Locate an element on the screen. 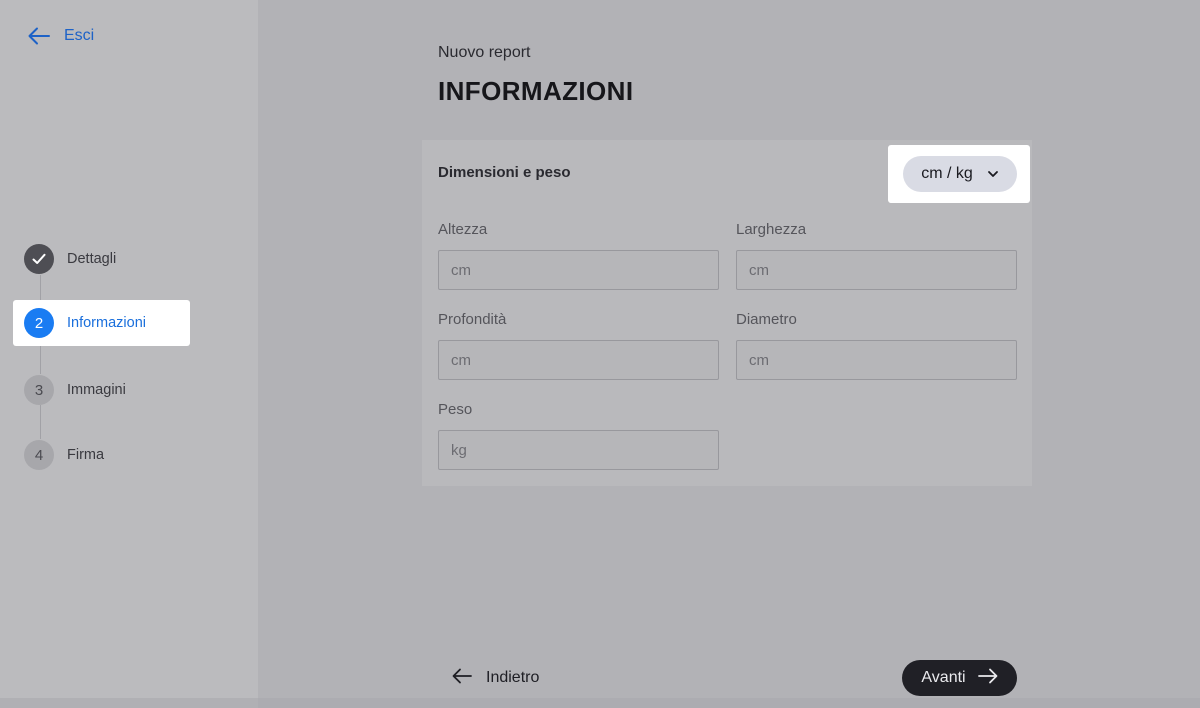 The width and height of the screenshot is (1200, 708). back-button: Indietro is located at coordinates (495, 678).